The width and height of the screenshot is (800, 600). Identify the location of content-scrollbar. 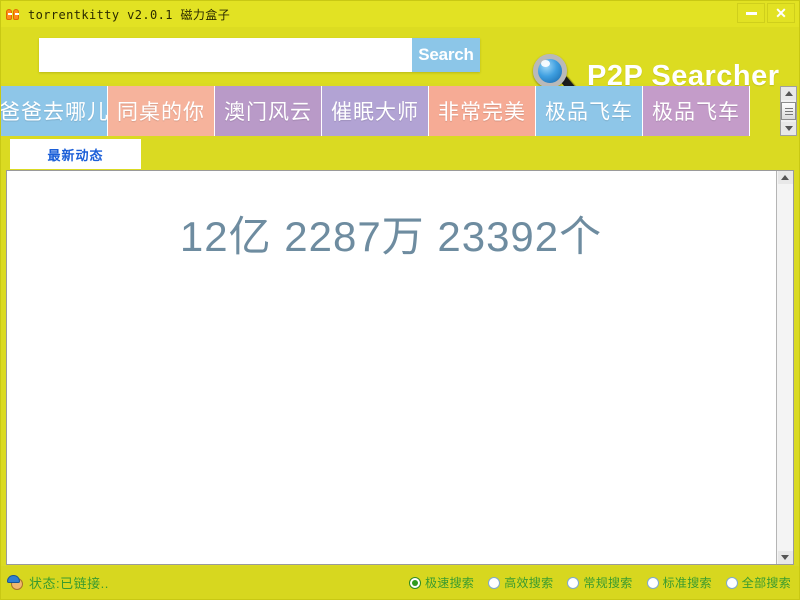
(784, 367).